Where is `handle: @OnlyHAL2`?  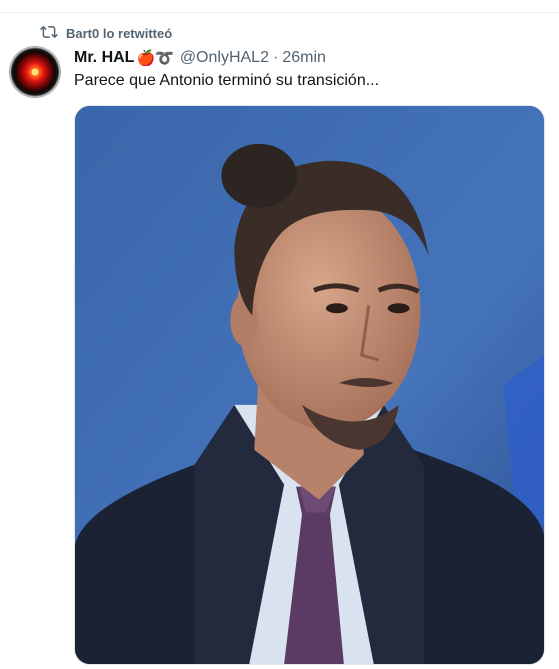 handle: @OnlyHAL2 is located at coordinates (224, 58).